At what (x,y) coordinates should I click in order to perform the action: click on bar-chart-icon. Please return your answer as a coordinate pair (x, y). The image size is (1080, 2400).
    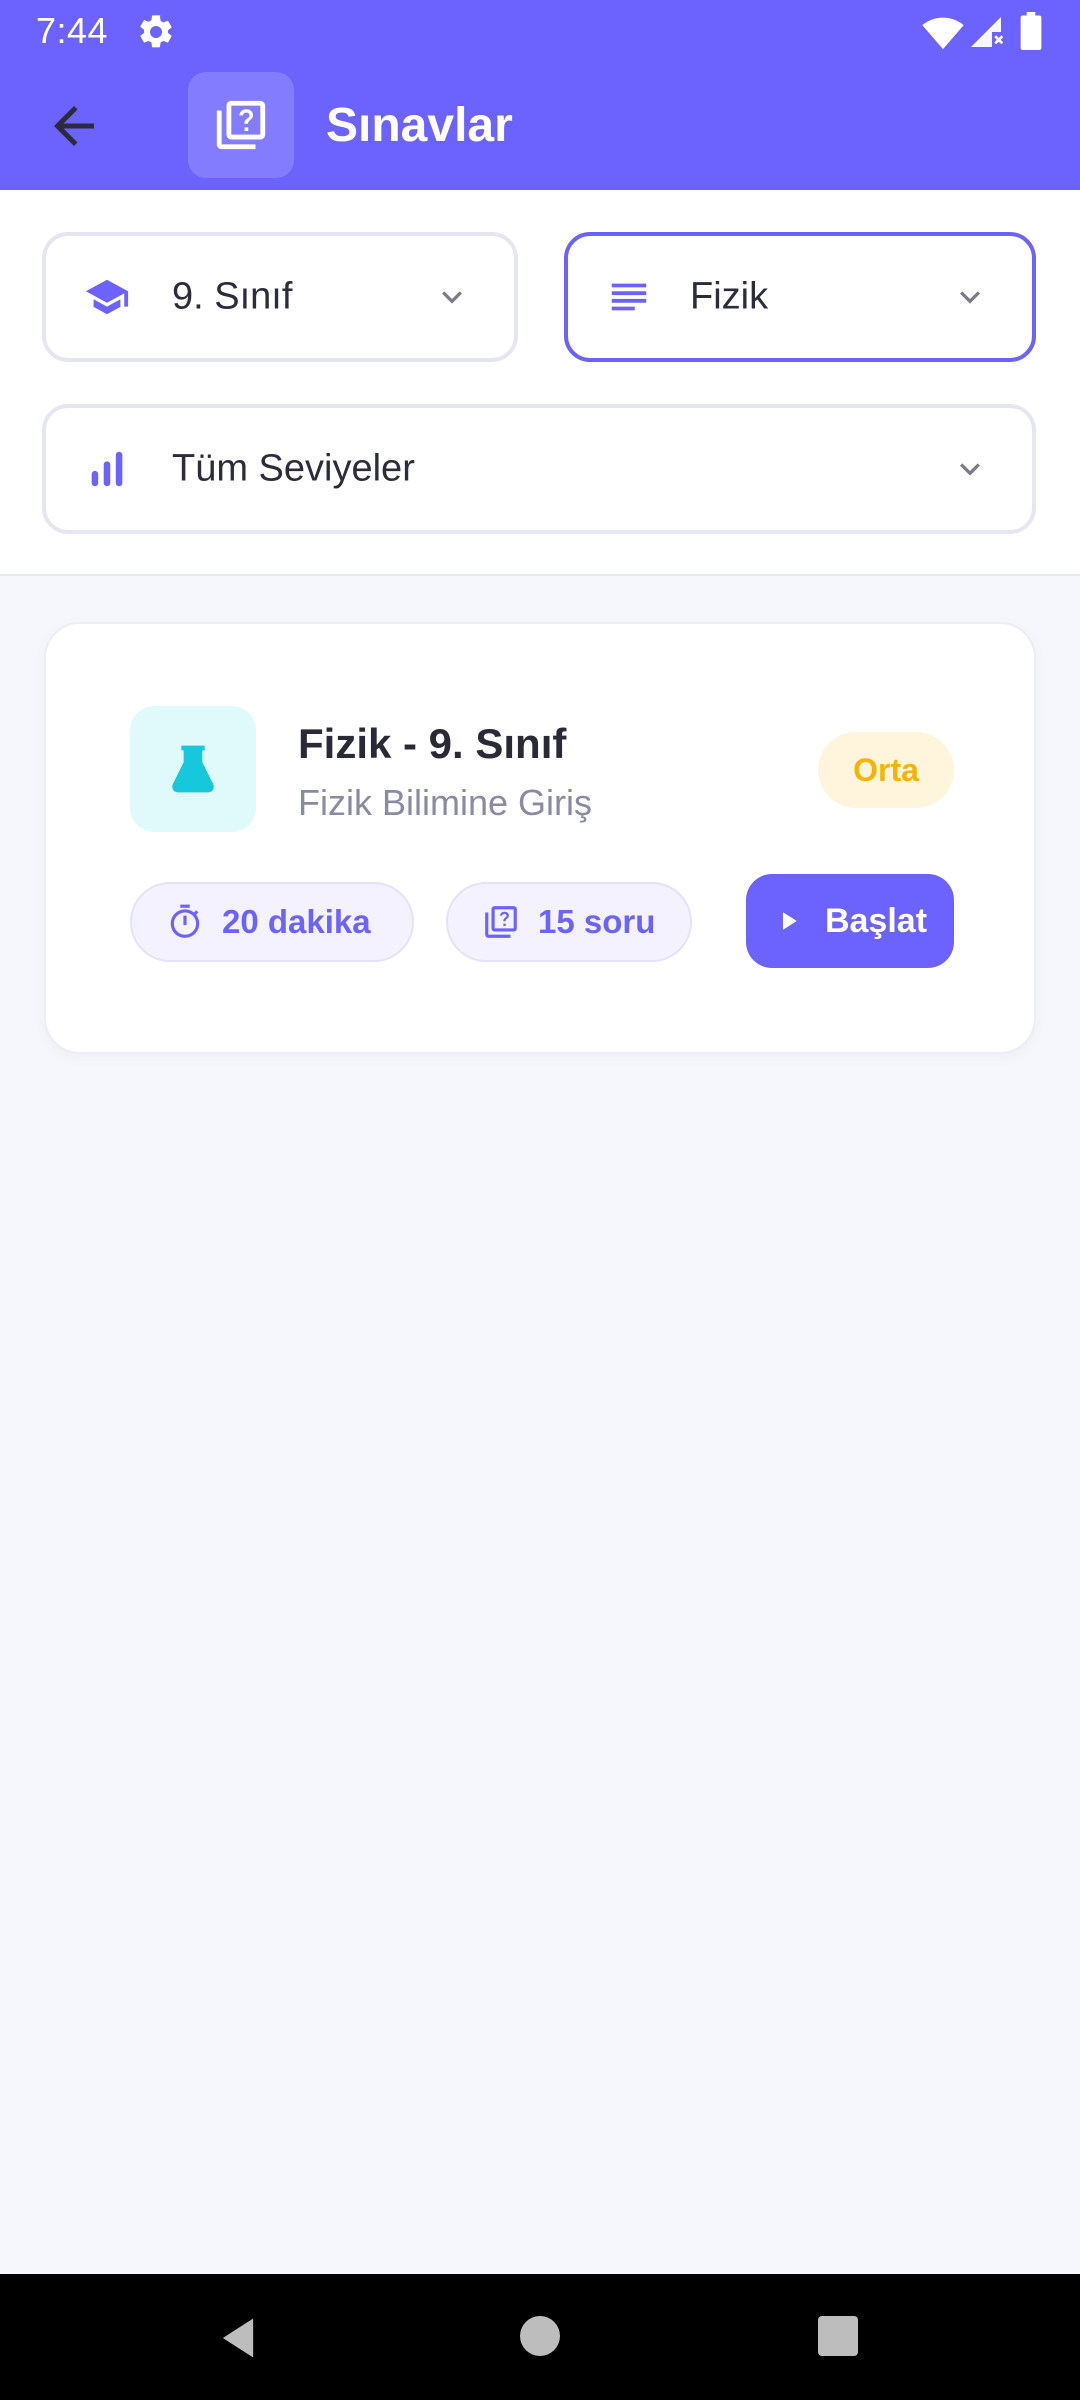
    Looking at the image, I should click on (107, 469).